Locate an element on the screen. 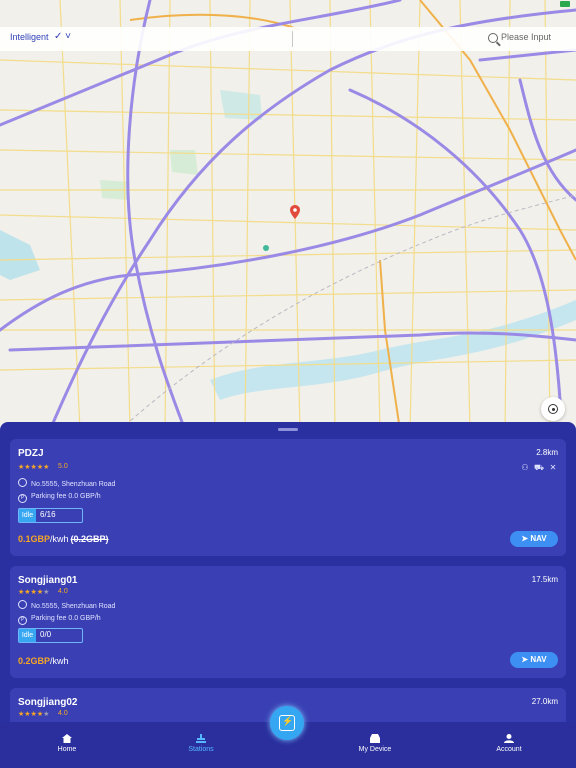 The width and height of the screenshot is (576, 768). home-icon is located at coordinates (67, 738).